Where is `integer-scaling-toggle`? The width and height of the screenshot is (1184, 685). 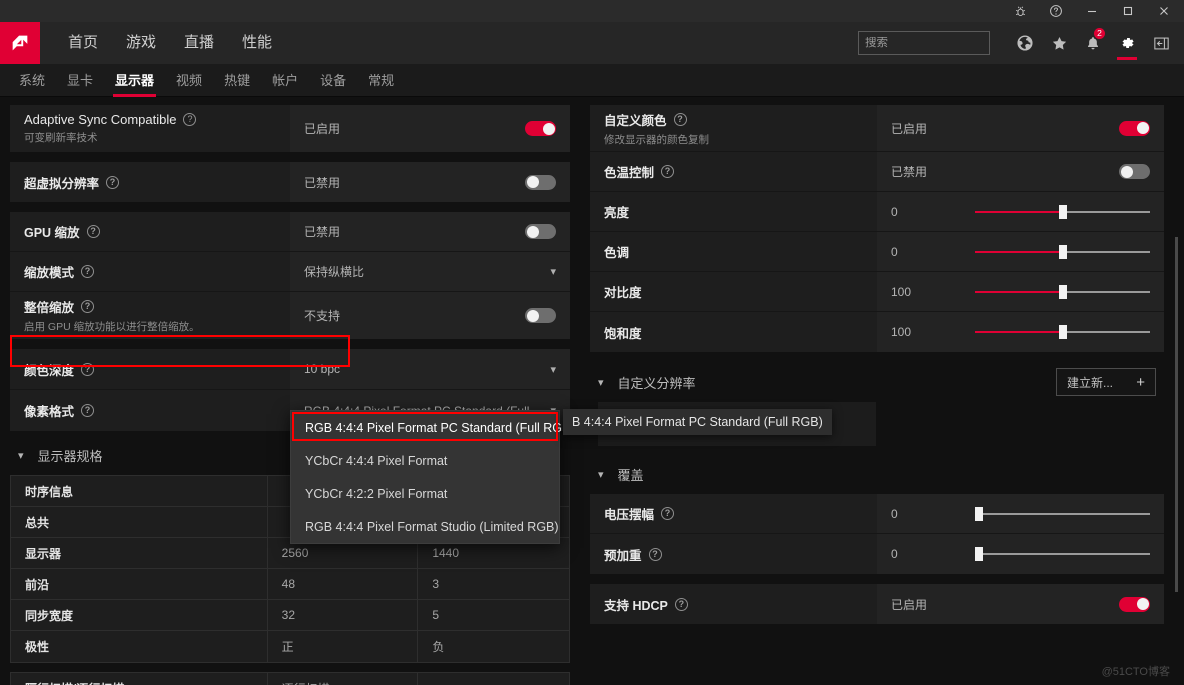
integer-scaling-toggle is located at coordinates (540, 315).